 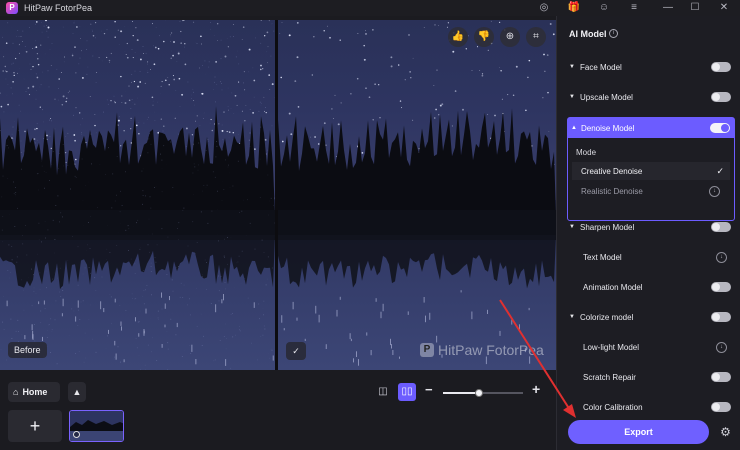 I want to click on model-row-lowlight: Low-light Model ↓, so click(x=650, y=347).